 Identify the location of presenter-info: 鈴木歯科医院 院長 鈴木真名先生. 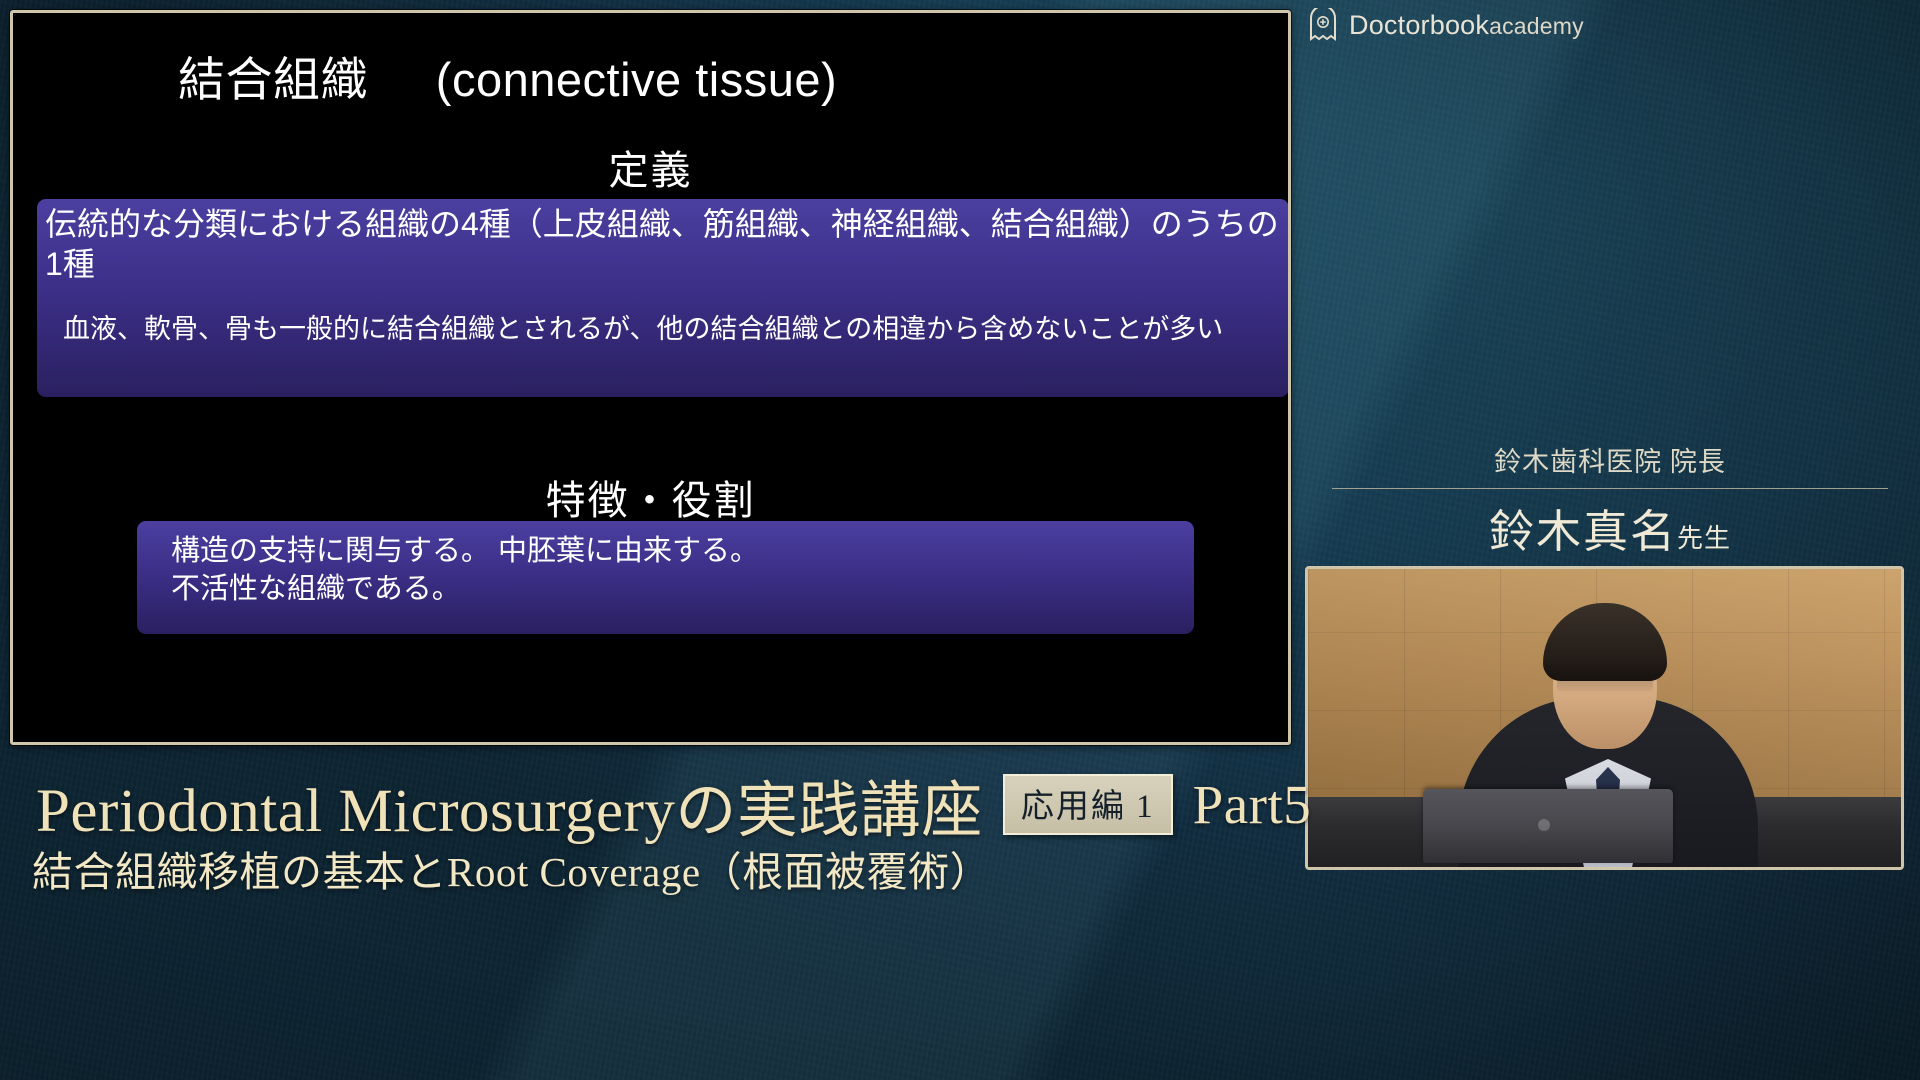
(1610, 500).